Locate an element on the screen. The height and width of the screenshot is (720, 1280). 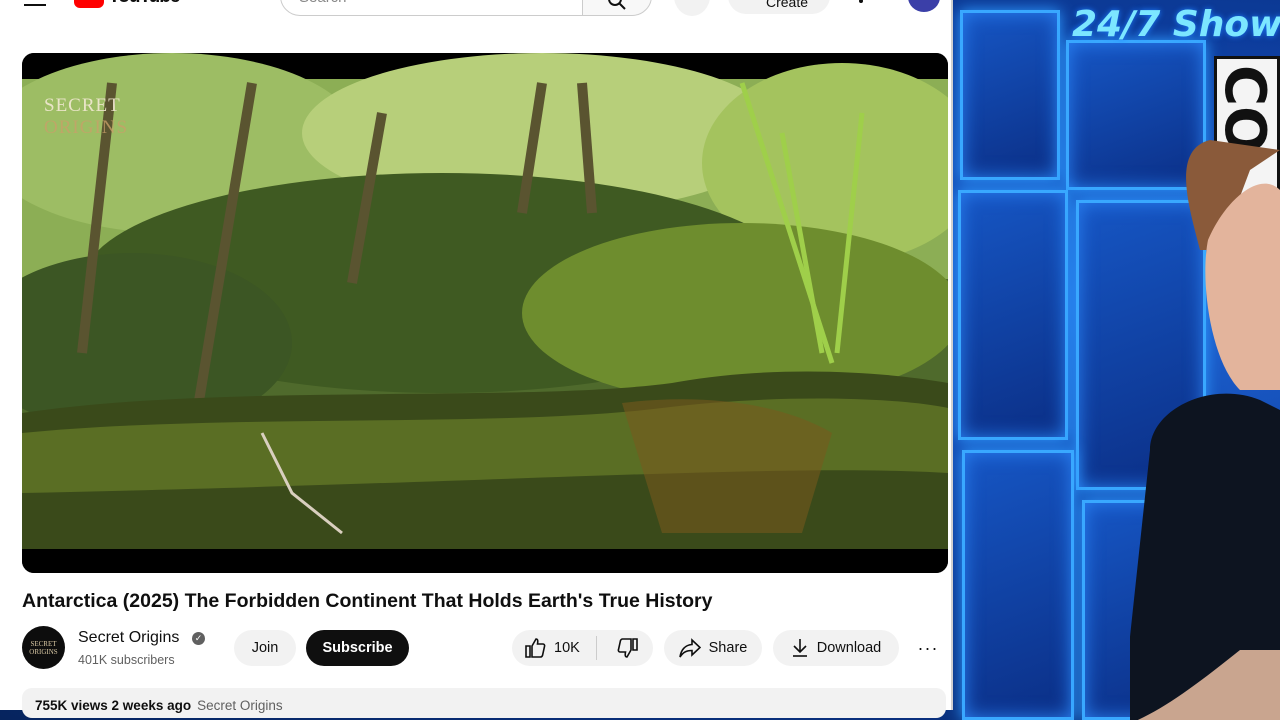
search-input: Search is located at coordinates (432, 8).